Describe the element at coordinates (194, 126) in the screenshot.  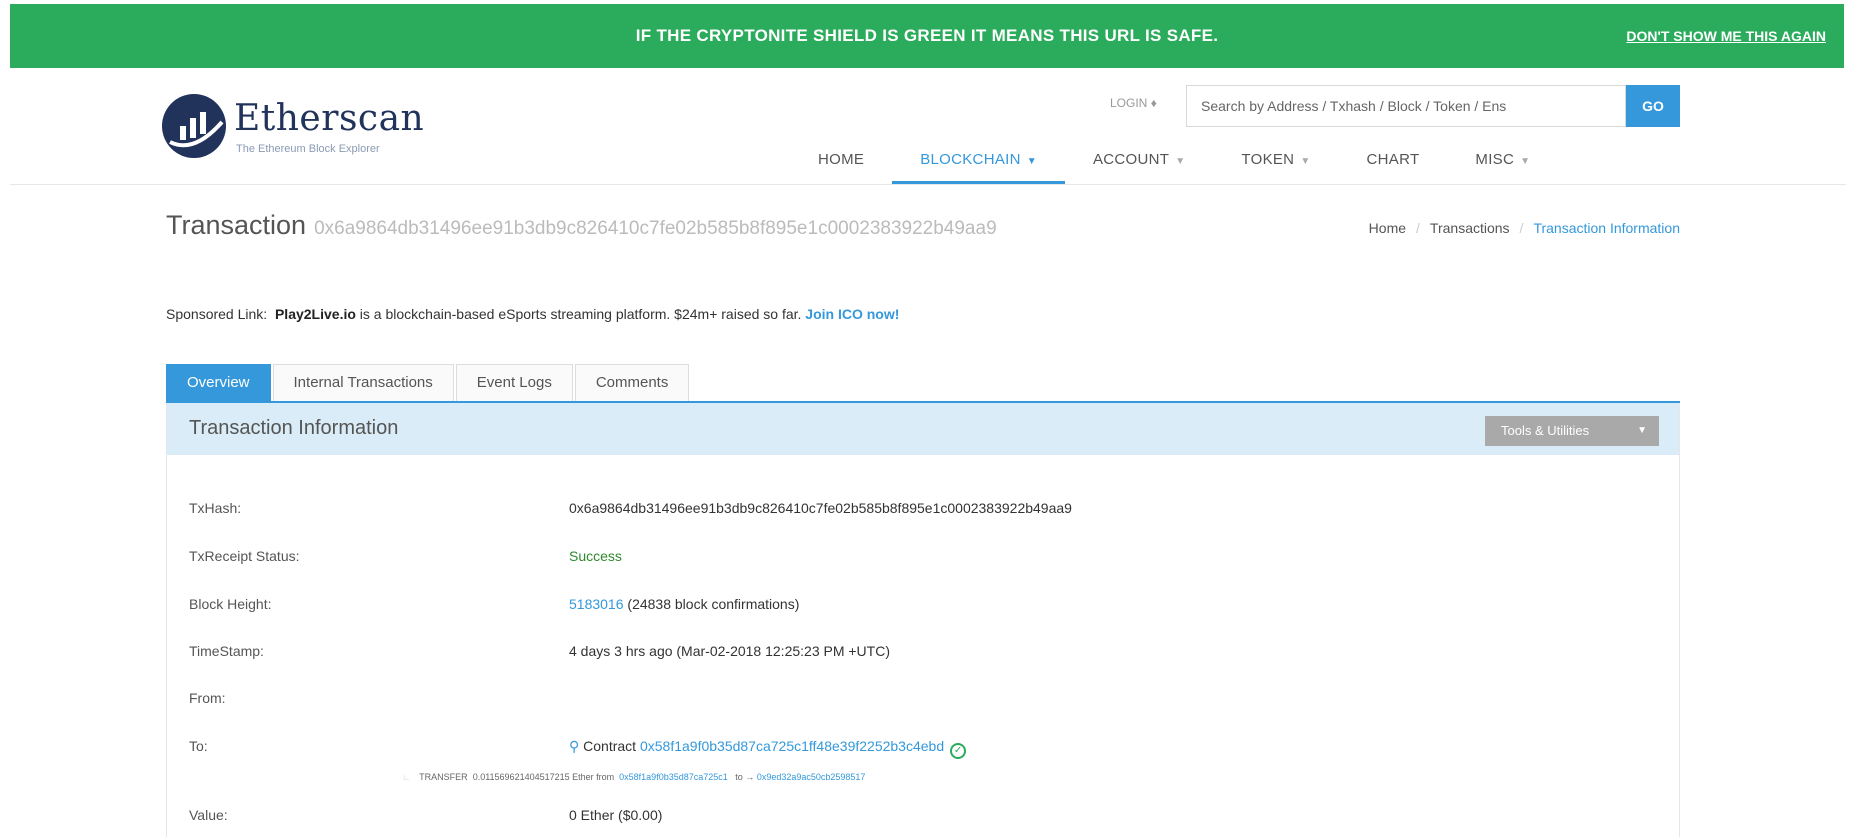
I see `etherscan-logo-icon` at that location.